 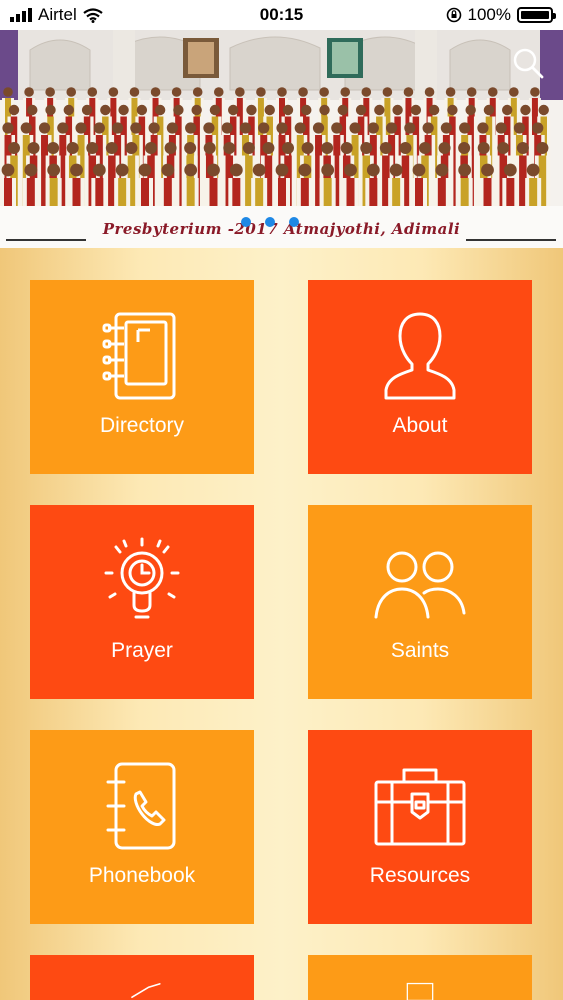 I want to click on caption-rule-left, so click(x=46, y=240).